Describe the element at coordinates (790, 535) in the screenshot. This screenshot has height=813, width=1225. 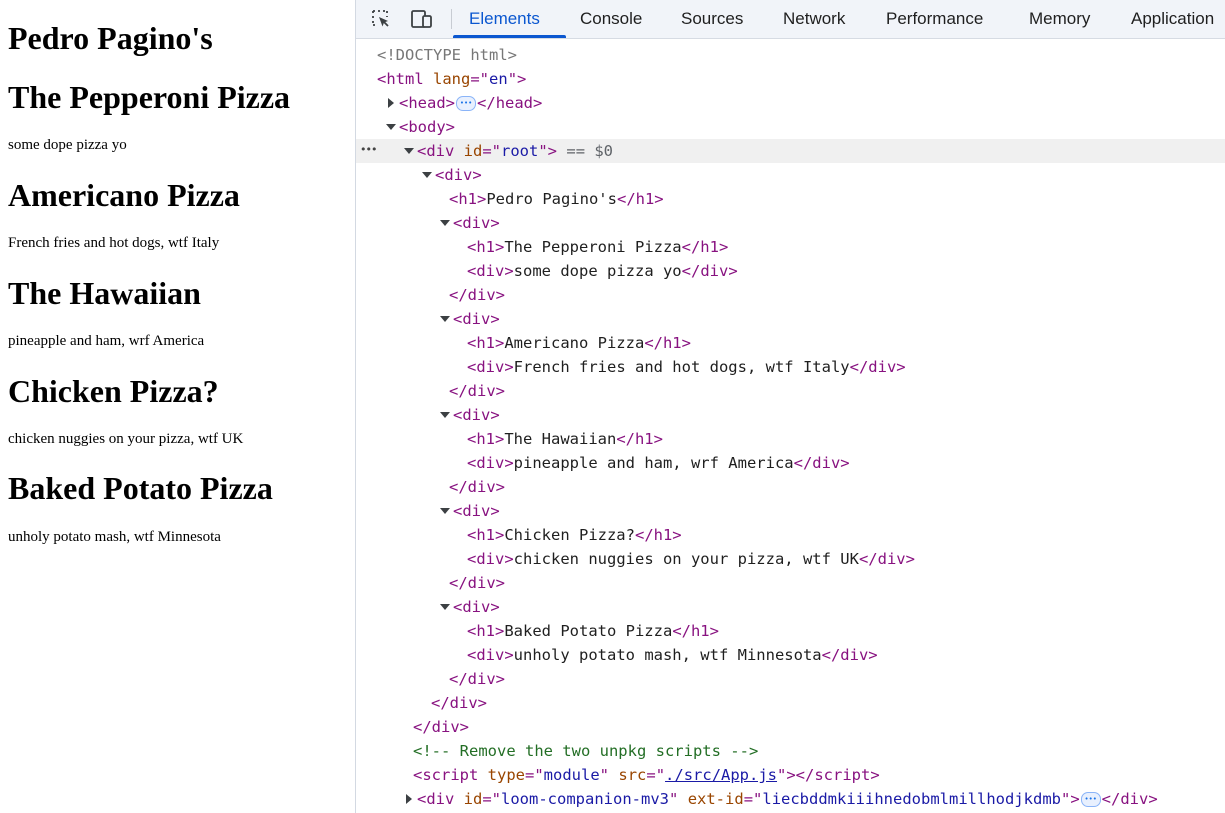
I see `dom-node-h1: <h1>Chicken Pizza?</h1>` at that location.